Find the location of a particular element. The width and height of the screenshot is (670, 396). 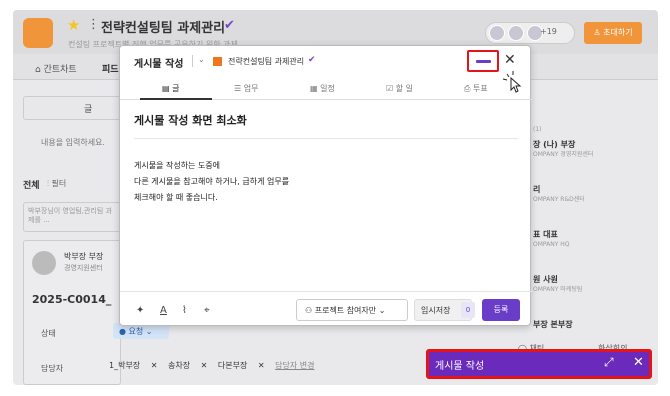

post-card: 박부장 부장 경영지원센터 2025-C0014_ is located at coordinates (72, 312).